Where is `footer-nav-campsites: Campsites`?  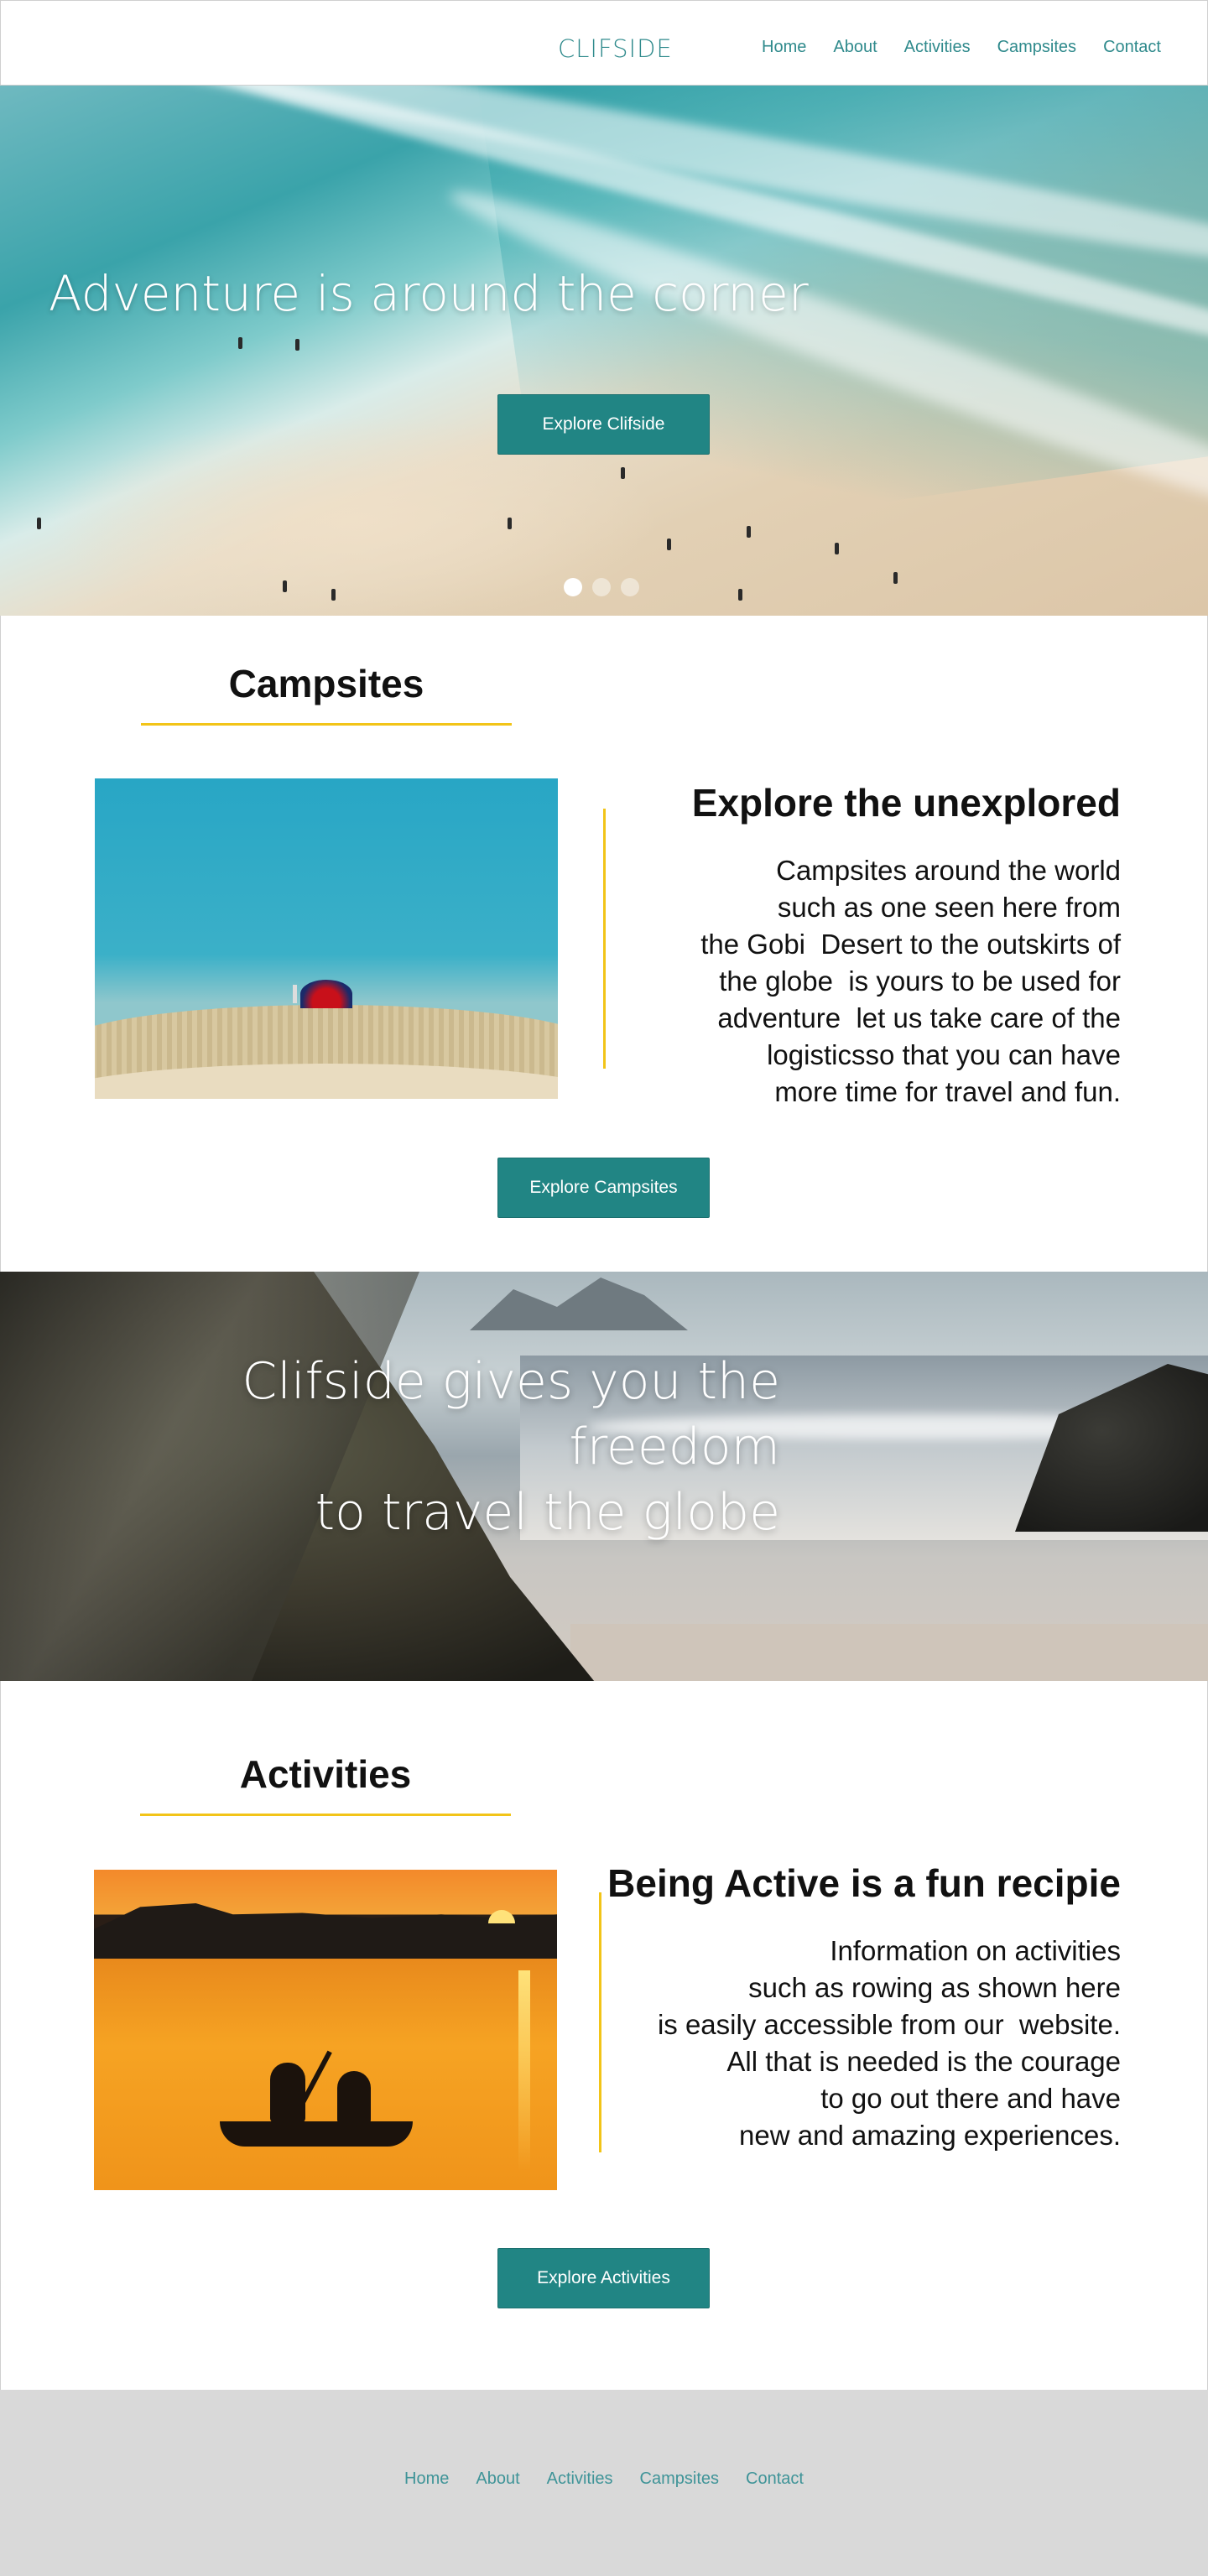 footer-nav-campsites: Campsites is located at coordinates (680, 2479).